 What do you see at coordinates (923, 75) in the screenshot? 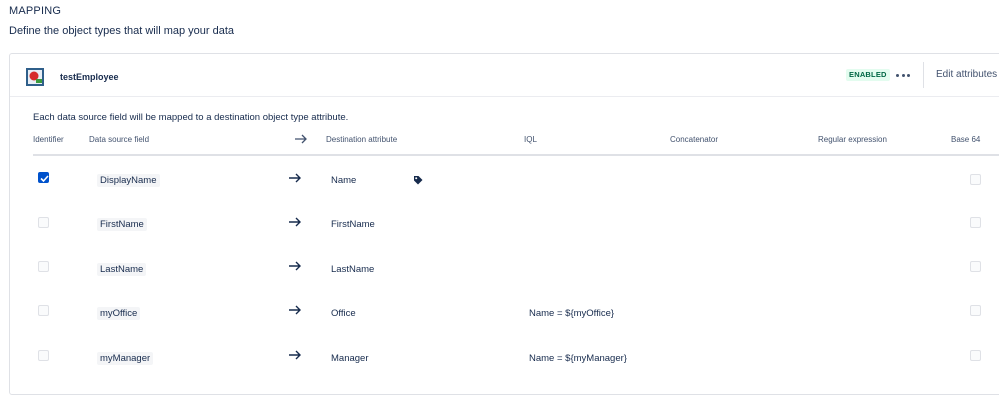
I see `header-divider` at bounding box center [923, 75].